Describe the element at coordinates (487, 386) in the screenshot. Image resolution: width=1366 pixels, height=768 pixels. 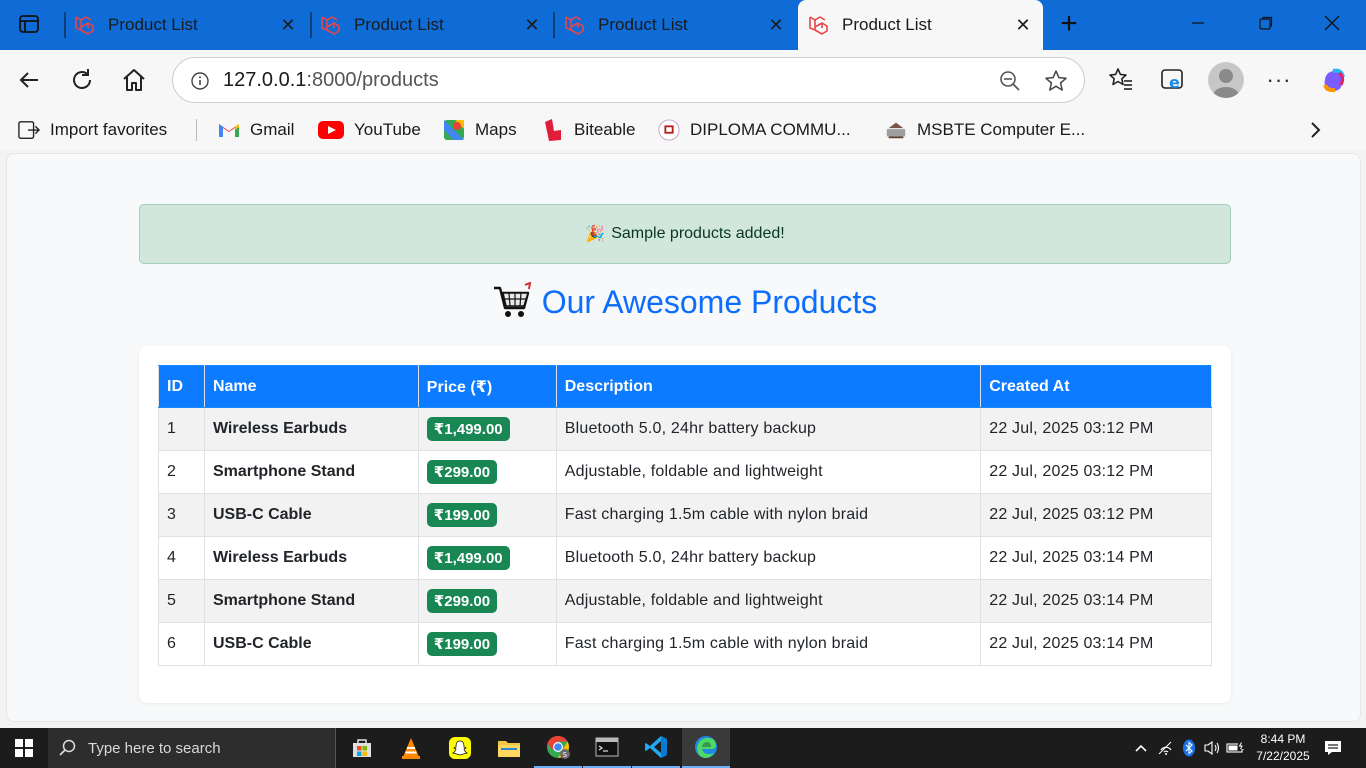
I see `column-header-price: Price (₹)` at that location.